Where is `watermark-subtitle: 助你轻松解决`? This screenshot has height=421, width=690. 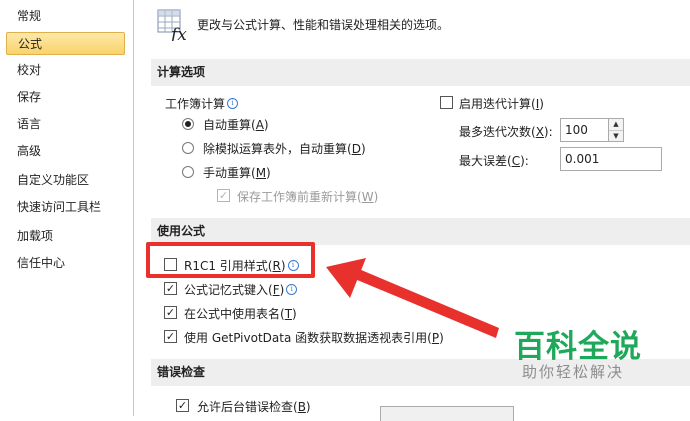 watermark-subtitle: 助你轻松解决 is located at coordinates (573, 372).